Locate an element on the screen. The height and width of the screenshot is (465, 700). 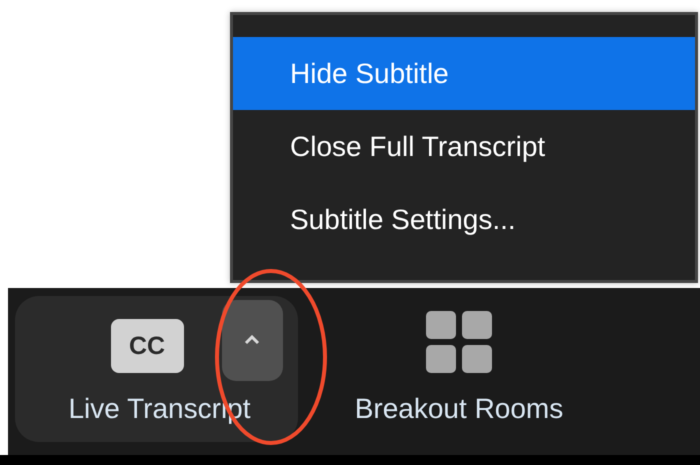
dropdown-button is located at coordinates (252, 340).